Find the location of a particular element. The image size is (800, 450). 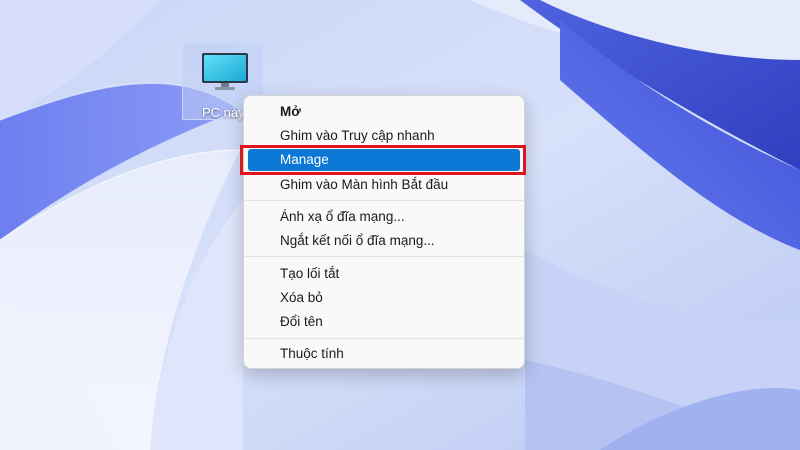

menu-item-create-shortcut: Tạo lối tắt is located at coordinates (384, 274).